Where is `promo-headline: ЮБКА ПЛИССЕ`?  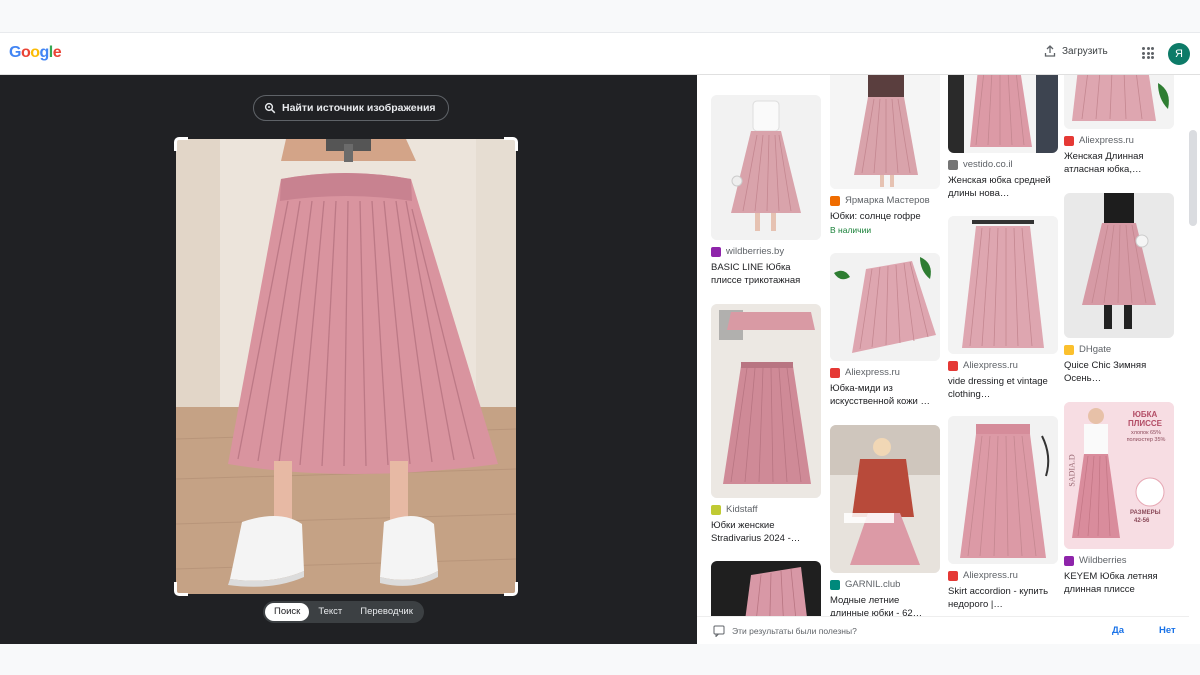
promo-headline: ЮБКА ПЛИССЕ is located at coordinates (1144, 419).